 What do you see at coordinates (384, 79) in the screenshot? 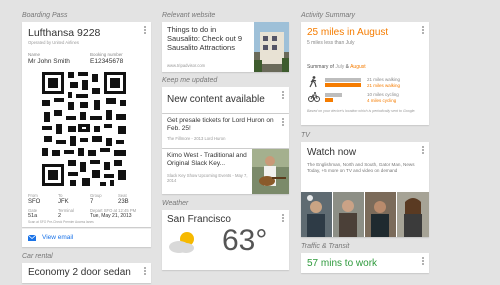
I see `walk-july-label: 21 miles walking` at bounding box center [384, 79].